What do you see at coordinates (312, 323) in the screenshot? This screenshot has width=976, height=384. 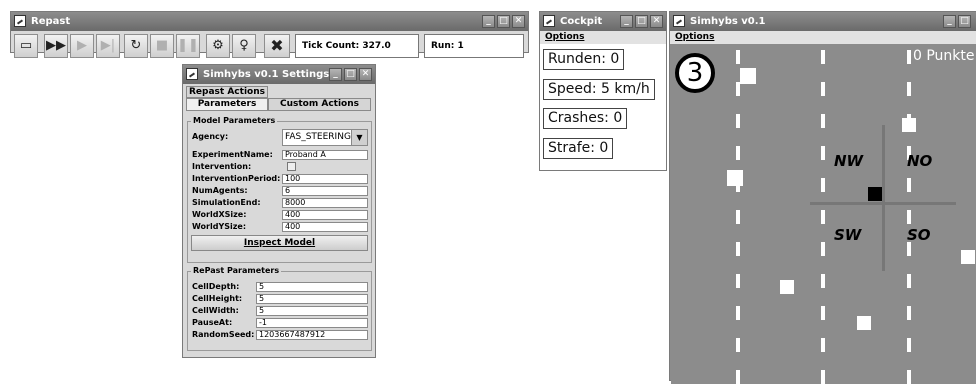 I see `pause-at-input: -1` at bounding box center [312, 323].